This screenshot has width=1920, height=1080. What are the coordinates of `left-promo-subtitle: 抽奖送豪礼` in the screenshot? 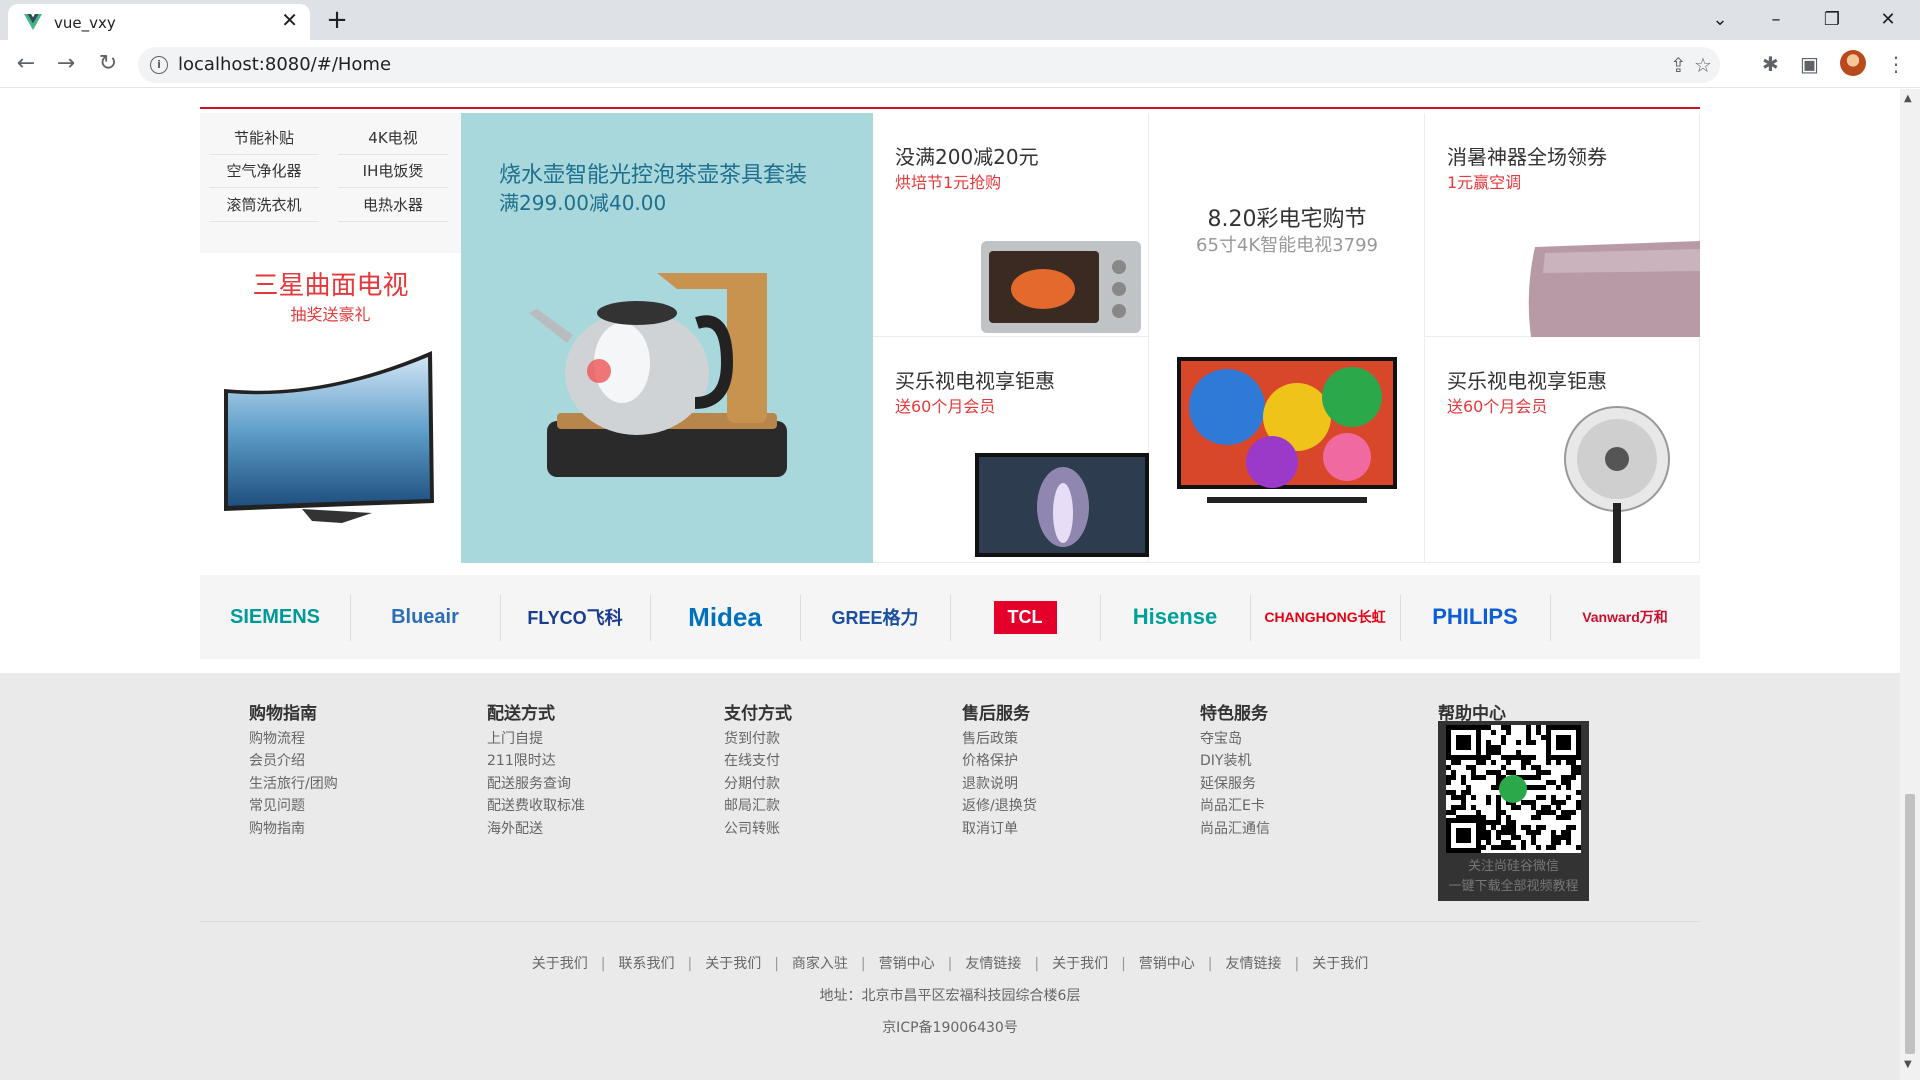 It's located at (330, 314).